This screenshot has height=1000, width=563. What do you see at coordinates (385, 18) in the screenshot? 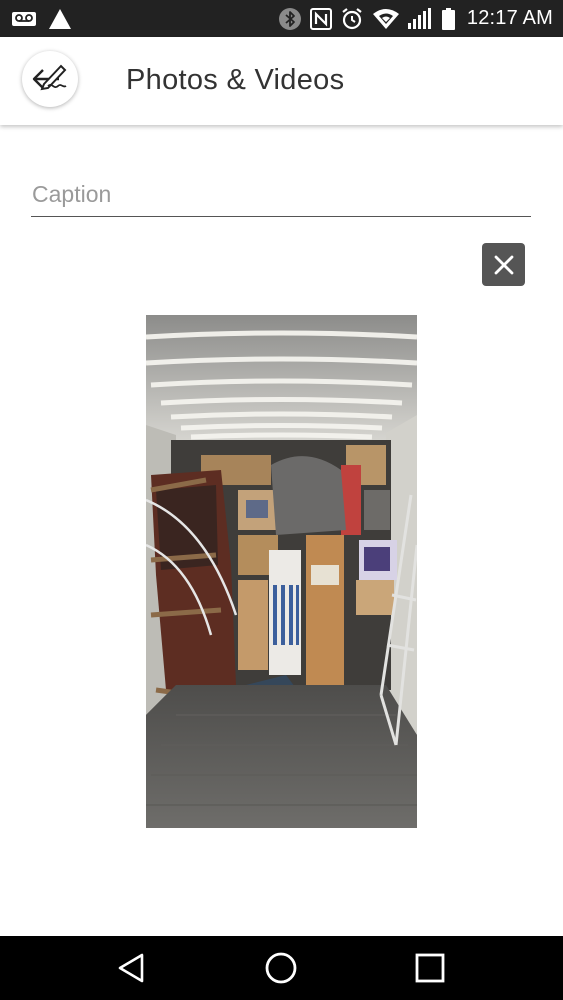
I see `wifi-icon` at bounding box center [385, 18].